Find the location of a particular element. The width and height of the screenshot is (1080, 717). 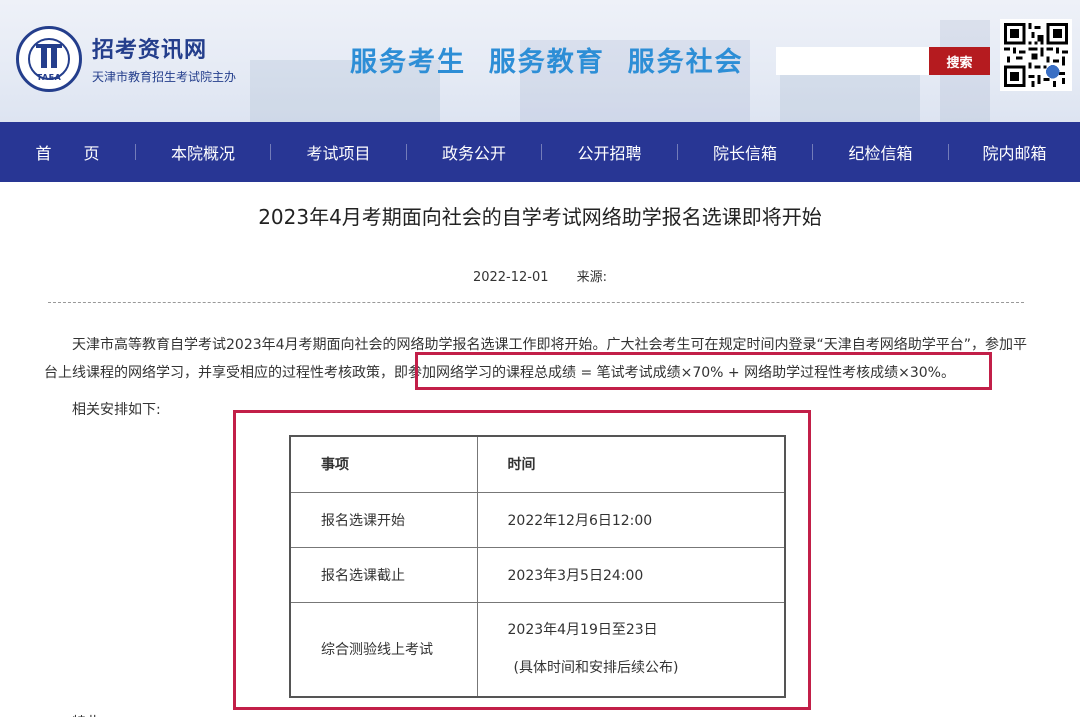

table-header-row: 事项 时间 is located at coordinates (537, 464).